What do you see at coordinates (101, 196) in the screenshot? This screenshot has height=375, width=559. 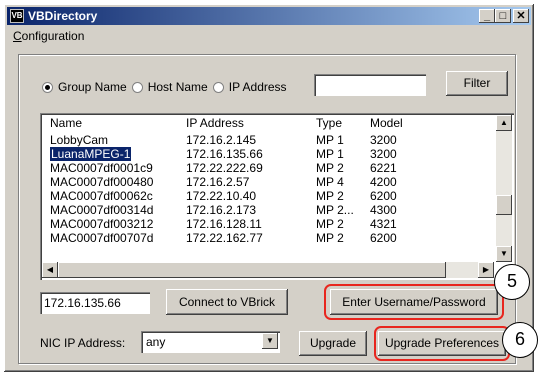 I see `cell-name: MAC0007df00062c` at bounding box center [101, 196].